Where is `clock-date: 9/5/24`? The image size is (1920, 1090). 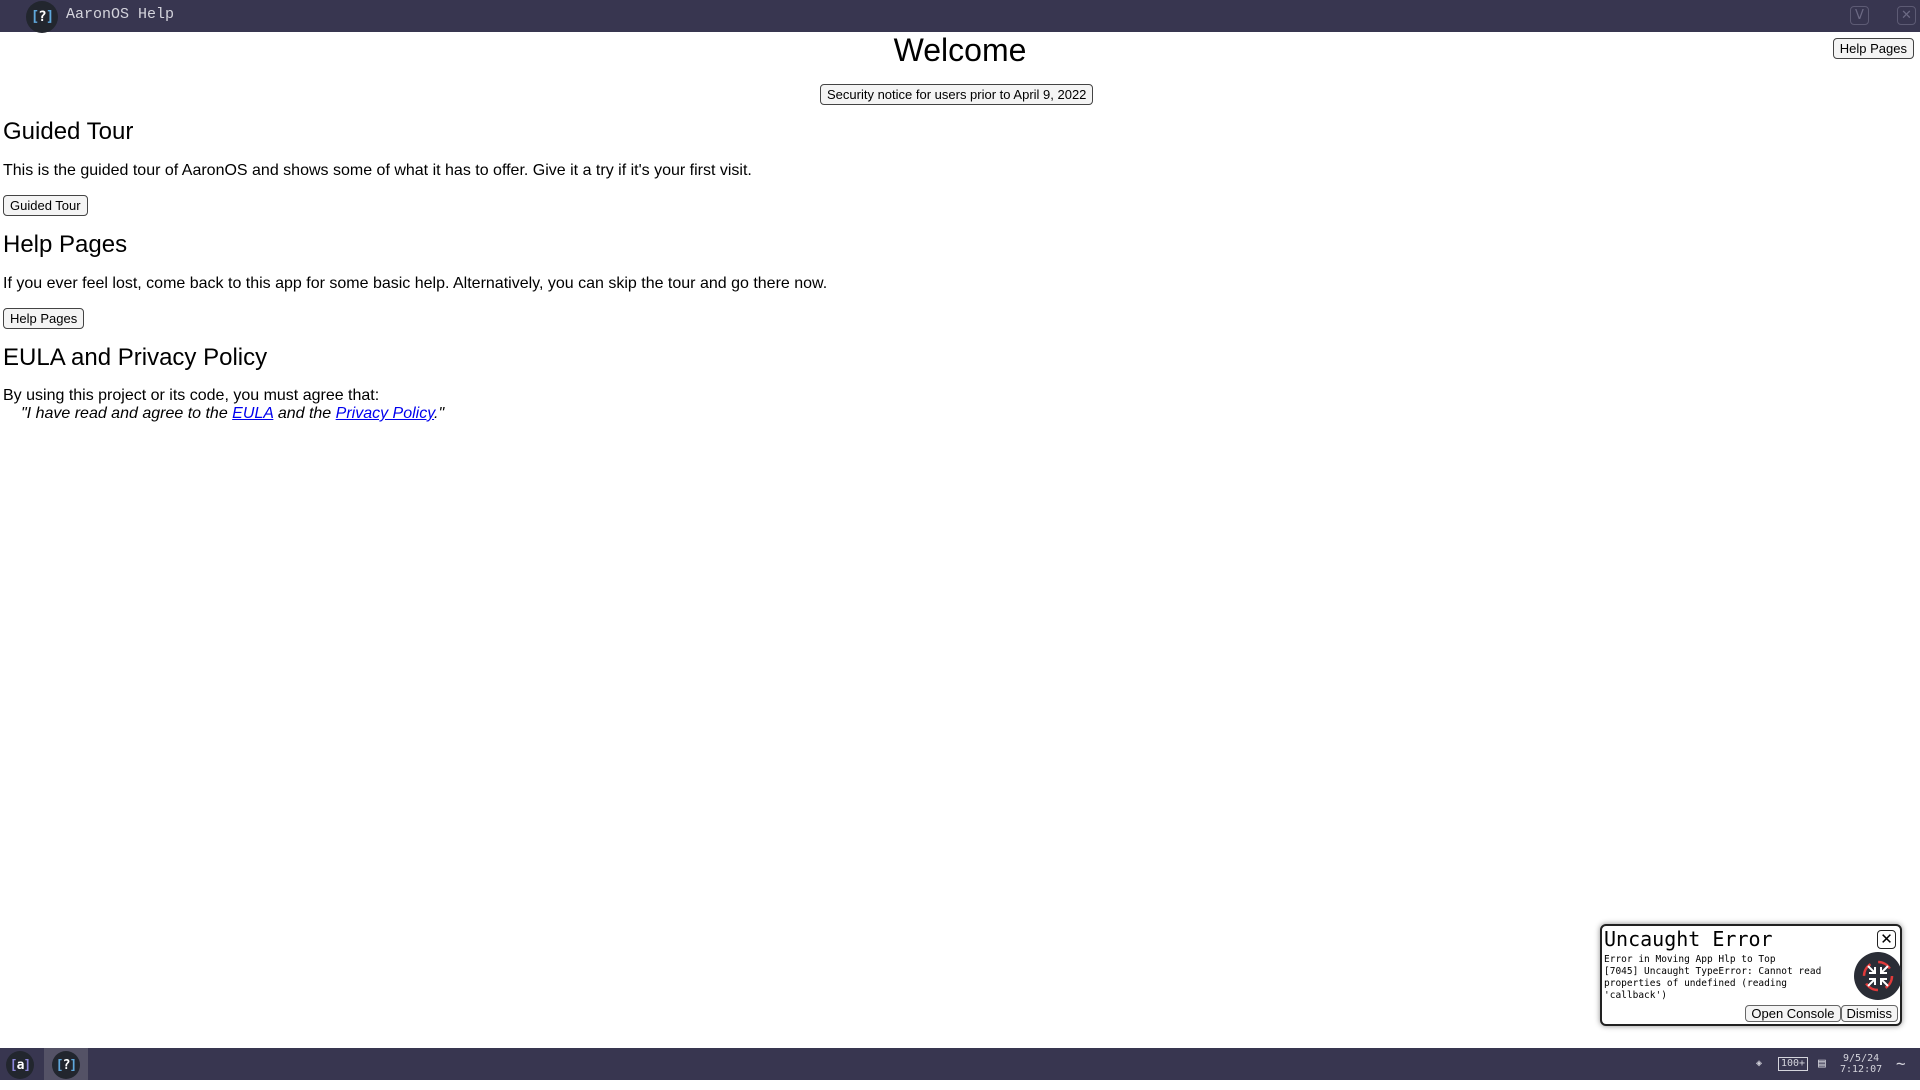
clock-date: 9/5/24 is located at coordinates (1861, 1058).